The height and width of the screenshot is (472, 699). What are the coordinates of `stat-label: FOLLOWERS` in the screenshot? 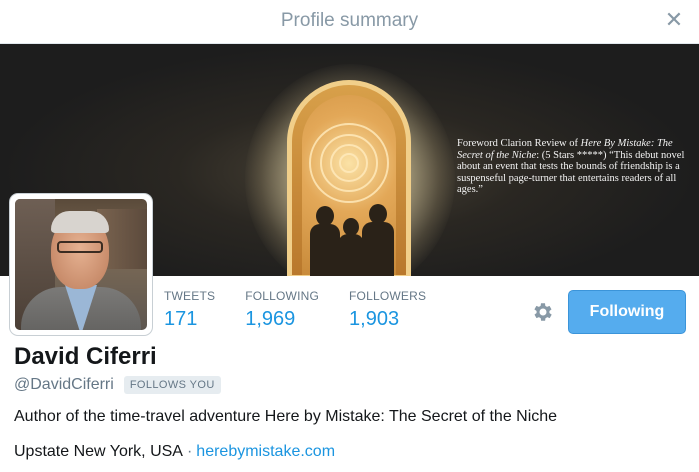 It's located at (388, 296).